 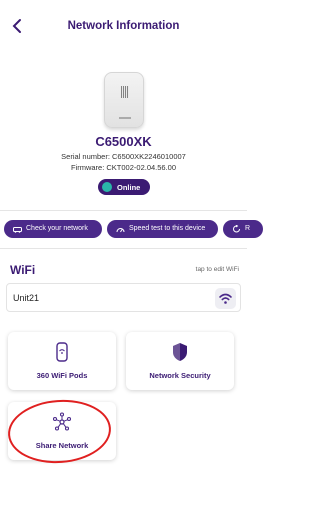 I want to click on page-title: Network Information, so click(x=123, y=26).